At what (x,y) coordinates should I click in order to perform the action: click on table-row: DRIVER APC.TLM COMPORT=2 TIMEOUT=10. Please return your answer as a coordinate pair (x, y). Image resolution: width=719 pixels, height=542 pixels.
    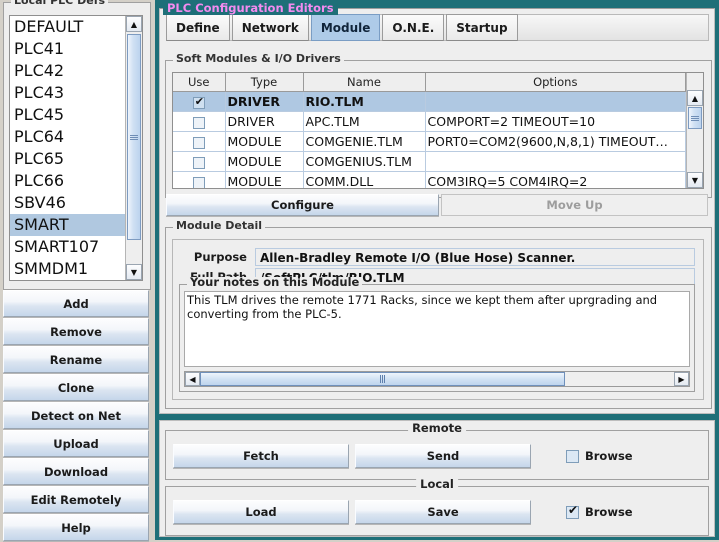
    Looking at the image, I should click on (429, 121).